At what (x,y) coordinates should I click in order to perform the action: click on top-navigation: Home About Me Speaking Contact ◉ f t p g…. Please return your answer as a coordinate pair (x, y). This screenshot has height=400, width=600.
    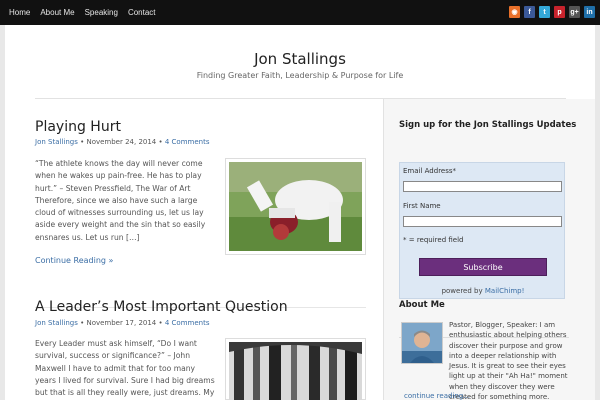
    Looking at the image, I should click on (300, 12).